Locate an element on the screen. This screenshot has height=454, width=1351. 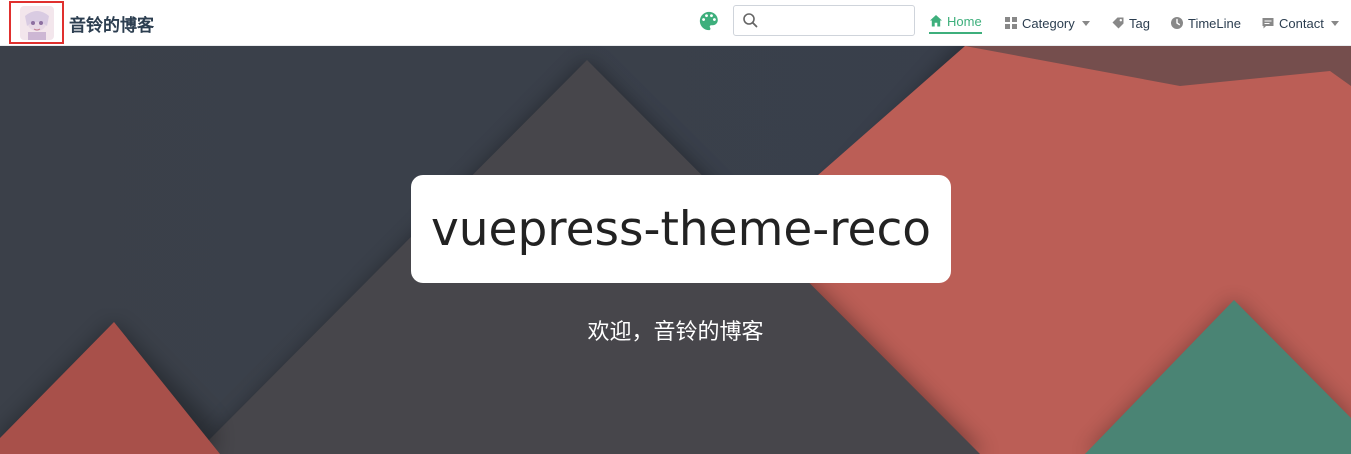
message-icon is located at coordinates (1268, 23).